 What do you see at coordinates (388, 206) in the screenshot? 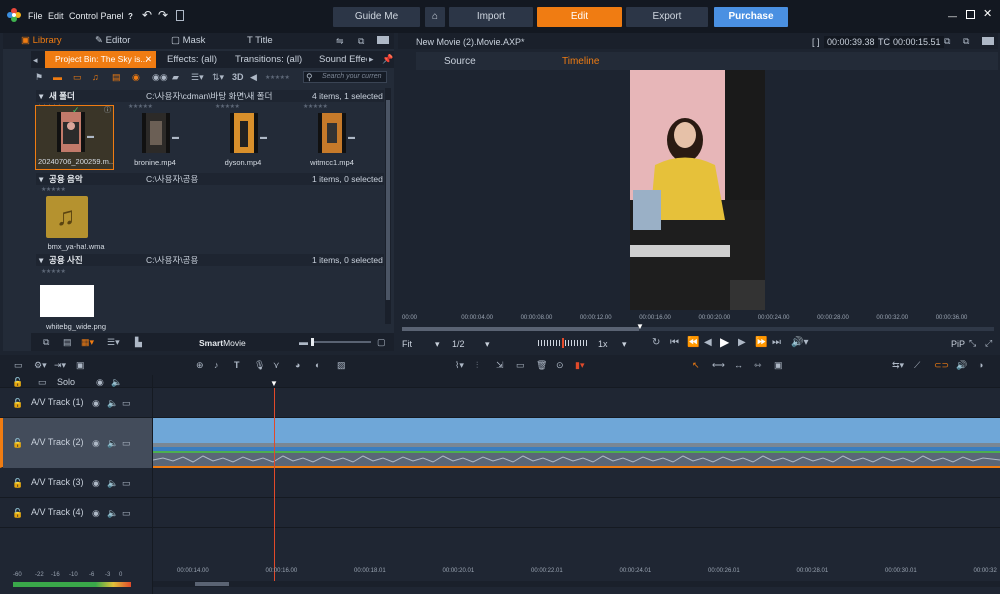
I see `library-scrollbar` at bounding box center [388, 206].